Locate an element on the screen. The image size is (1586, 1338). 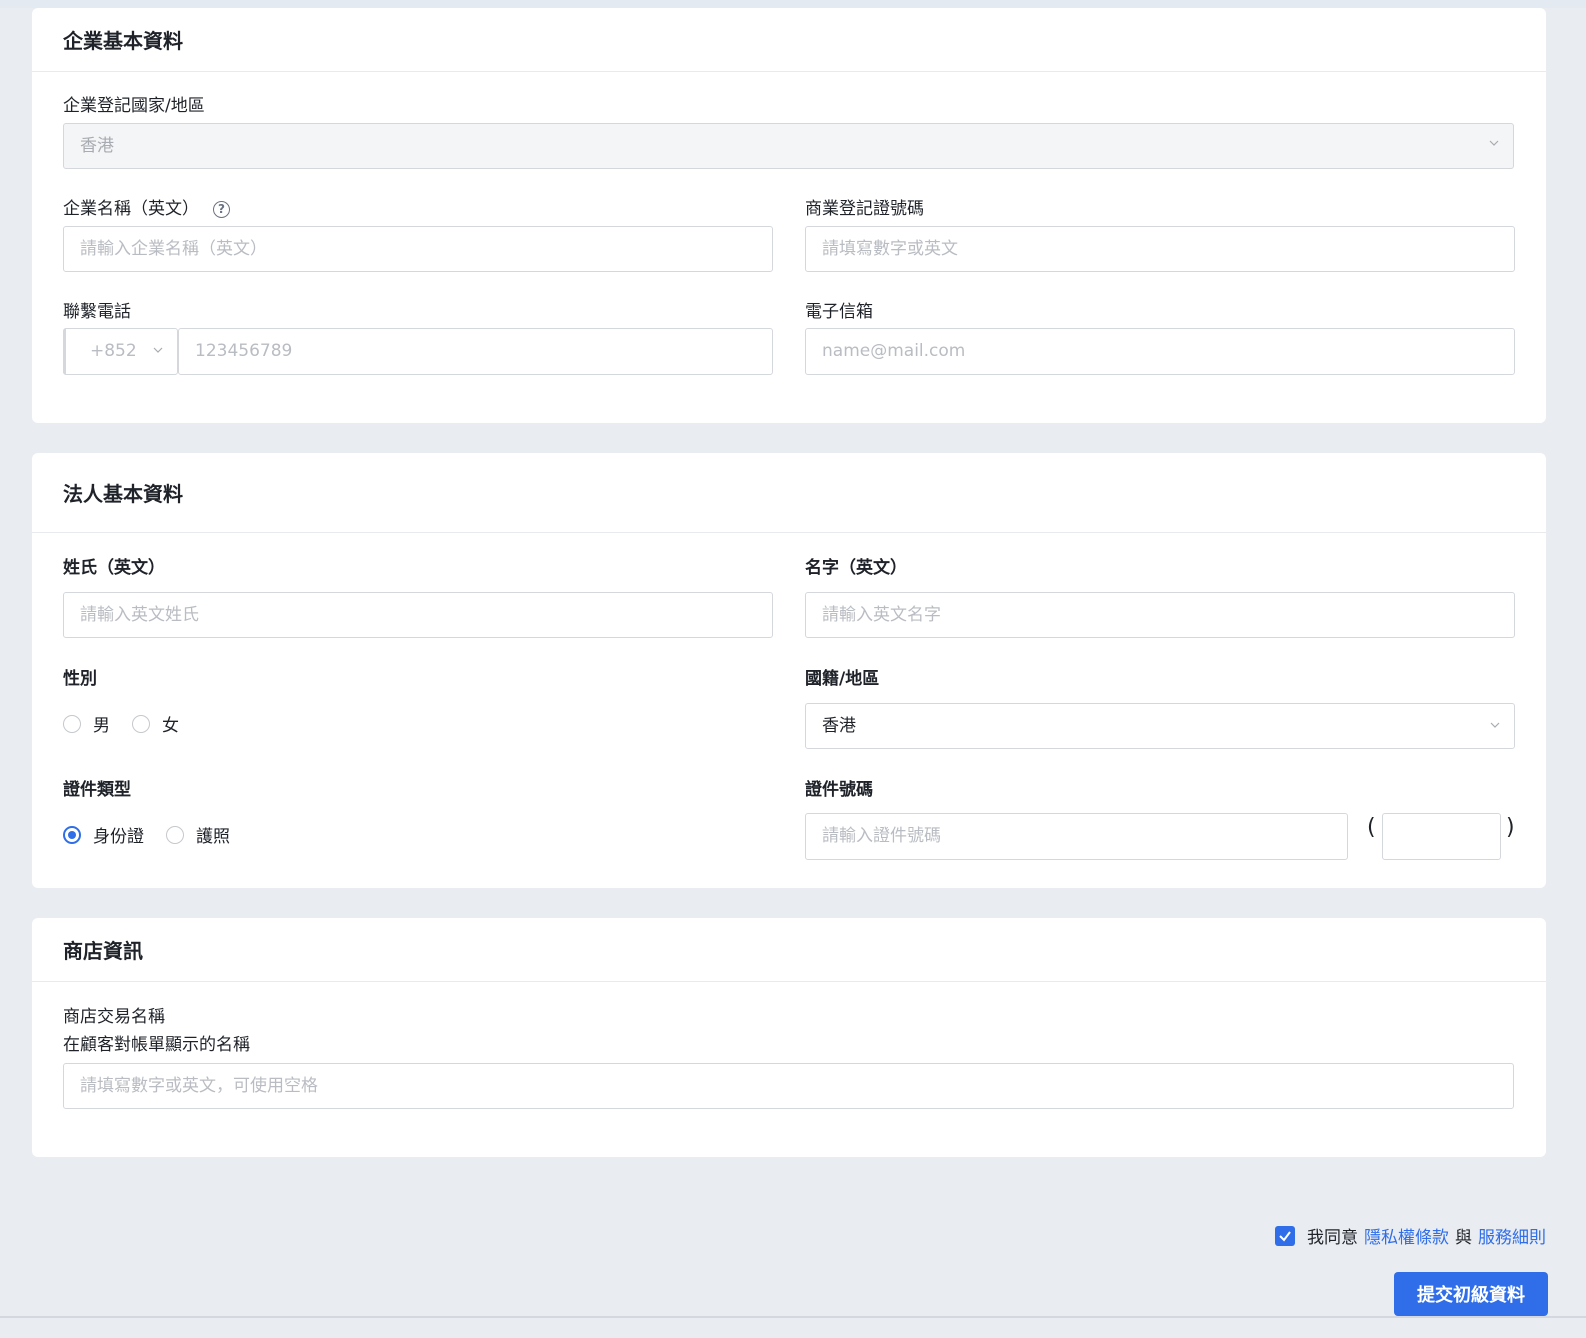
agree-prefix: 我同意 is located at coordinates (1332, 1238).